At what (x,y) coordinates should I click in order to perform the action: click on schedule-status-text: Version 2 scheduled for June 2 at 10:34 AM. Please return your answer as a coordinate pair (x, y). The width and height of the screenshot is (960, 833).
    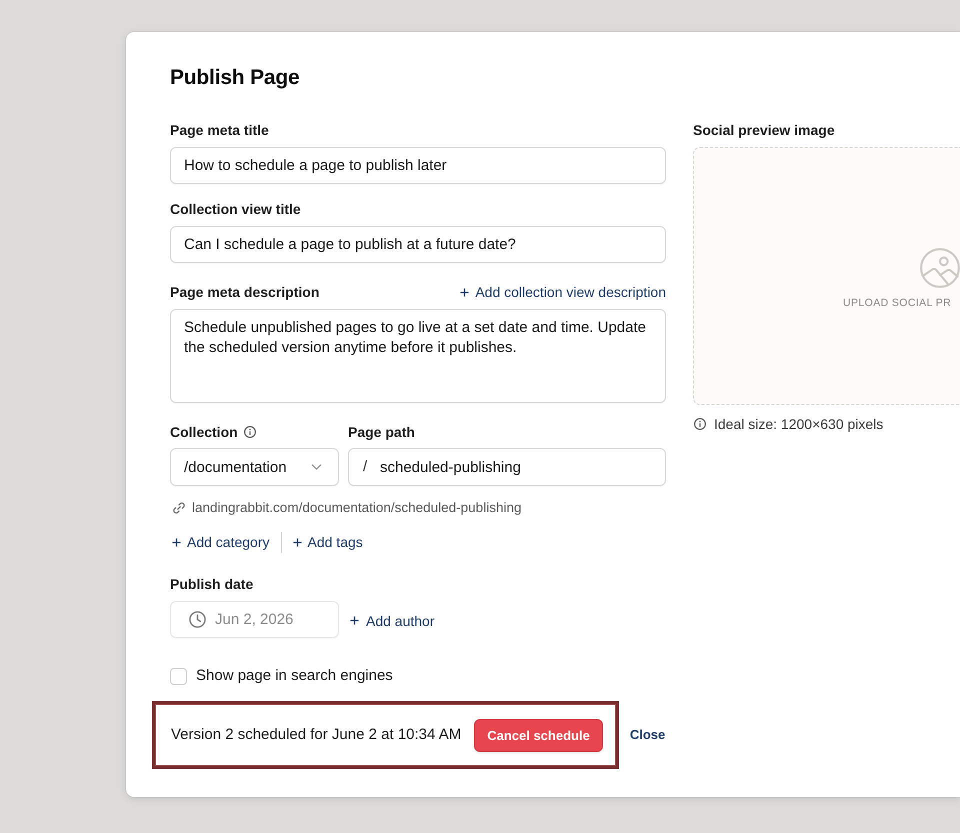
    Looking at the image, I should click on (316, 735).